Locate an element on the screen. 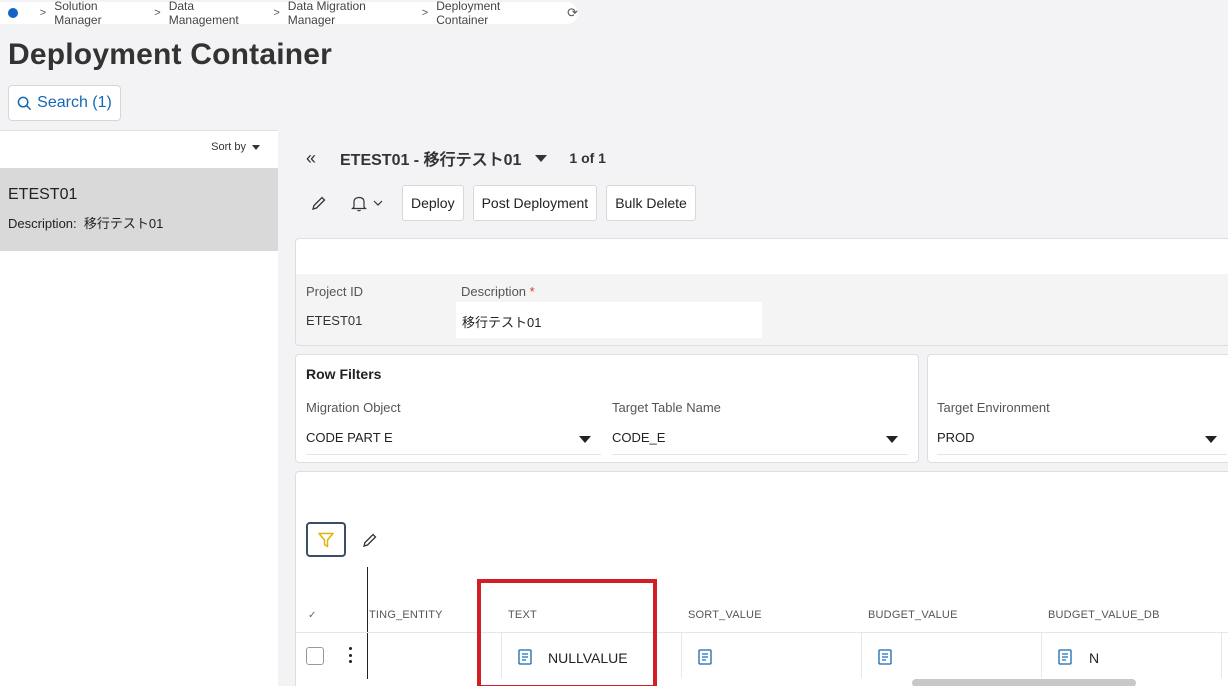  list-item-description-value: 移行テスト01 is located at coordinates (123, 223).